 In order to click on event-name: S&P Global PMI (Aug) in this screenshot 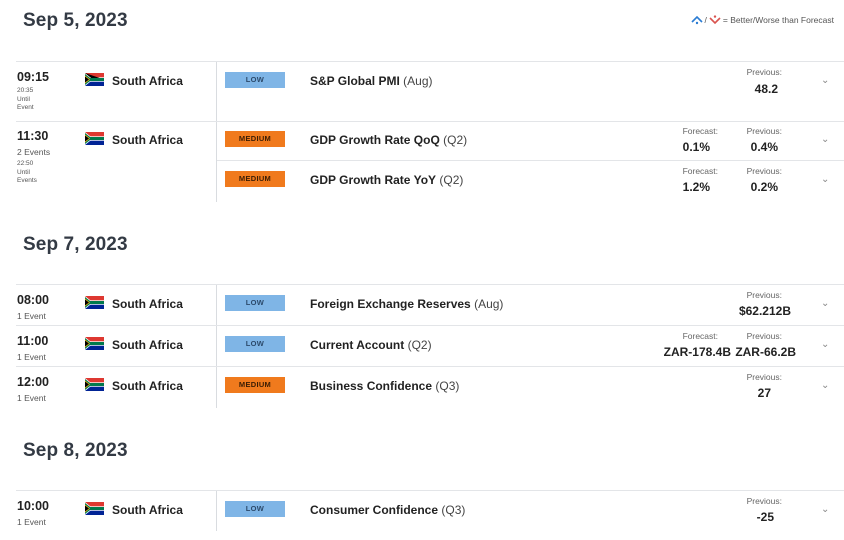, I will do `click(371, 81)`.